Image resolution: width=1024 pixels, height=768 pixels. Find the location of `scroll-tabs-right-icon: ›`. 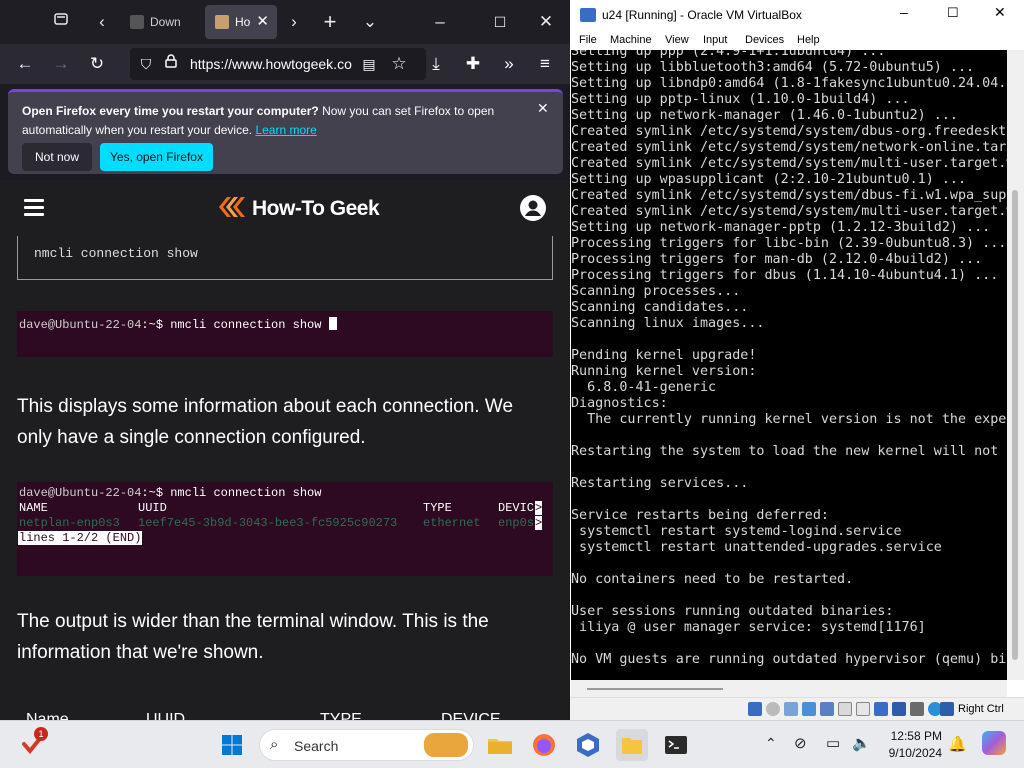

scroll-tabs-right-icon: › is located at coordinates (294, 22).